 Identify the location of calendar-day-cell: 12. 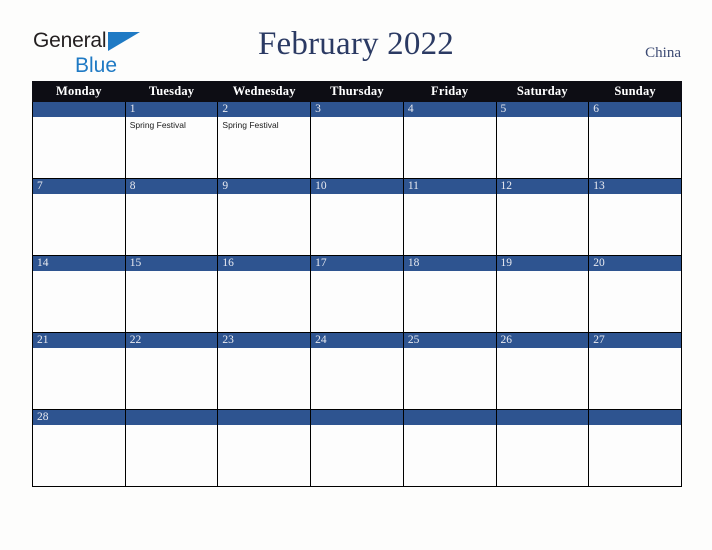
(542, 217).